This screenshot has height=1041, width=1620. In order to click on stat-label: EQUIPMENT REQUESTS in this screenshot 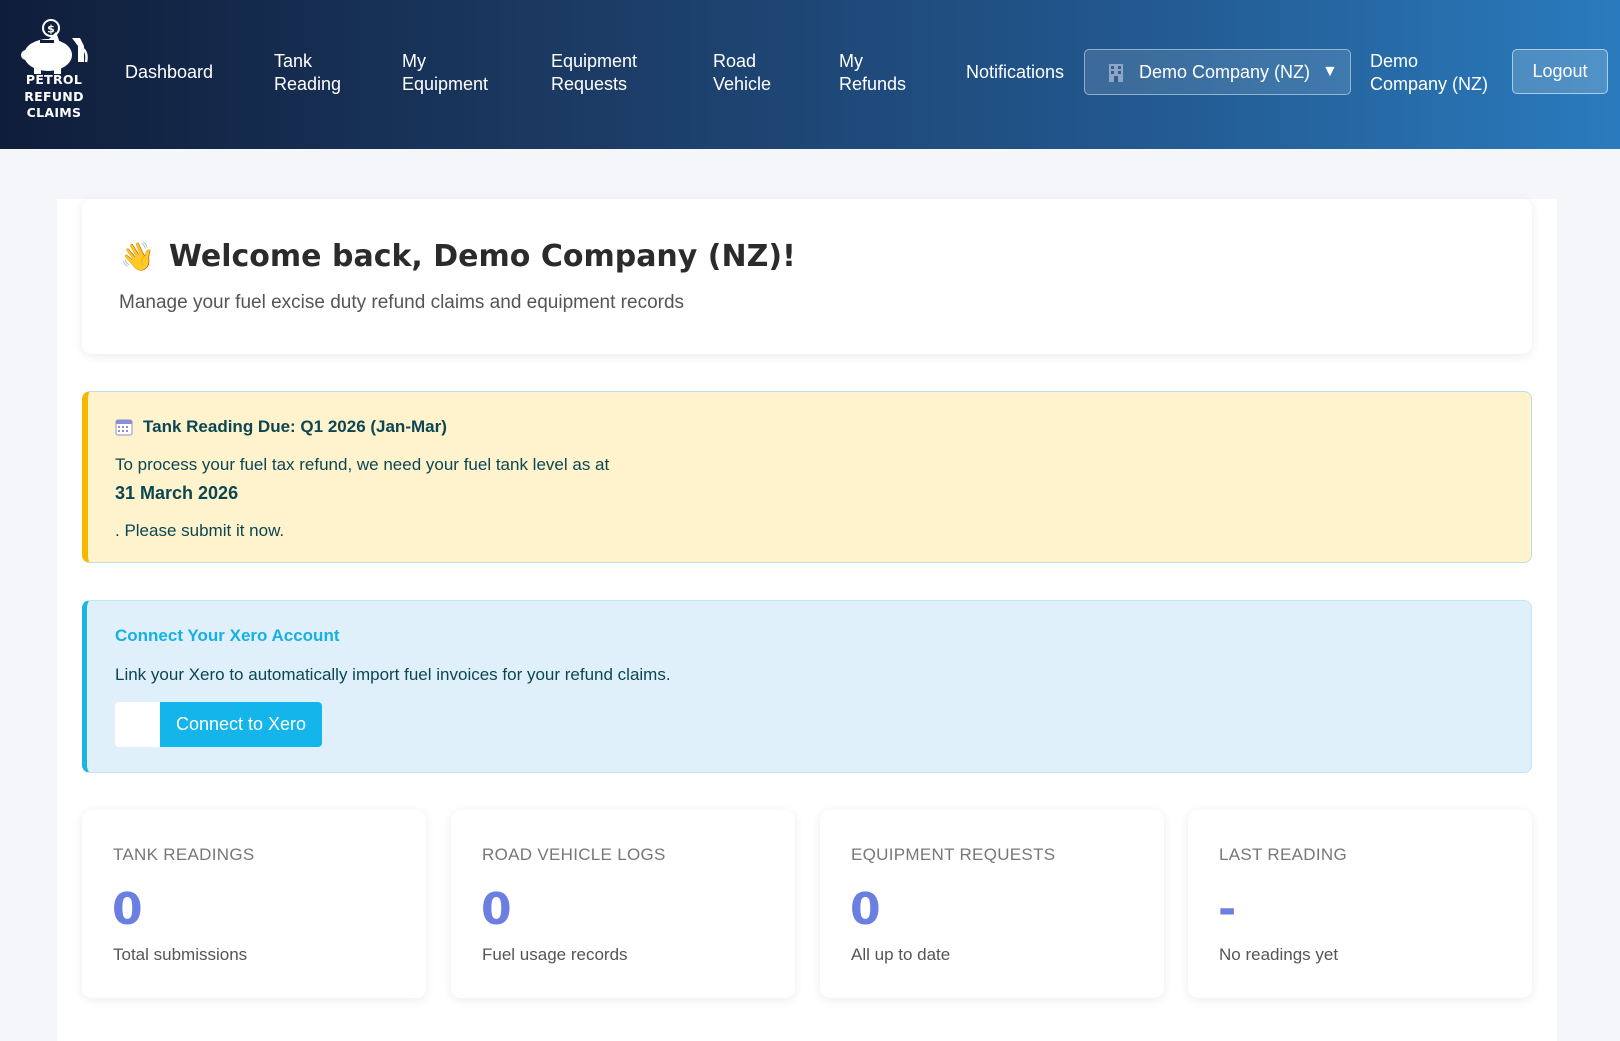, I will do `click(953, 854)`.